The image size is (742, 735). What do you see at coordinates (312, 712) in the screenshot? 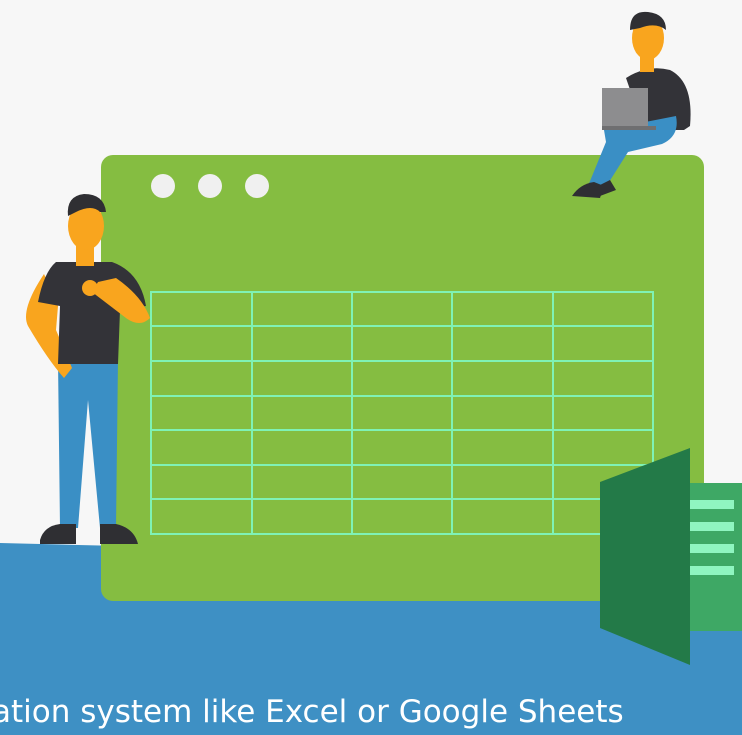
I see `caption-text: ation system like Excel or Google Sheets` at bounding box center [312, 712].